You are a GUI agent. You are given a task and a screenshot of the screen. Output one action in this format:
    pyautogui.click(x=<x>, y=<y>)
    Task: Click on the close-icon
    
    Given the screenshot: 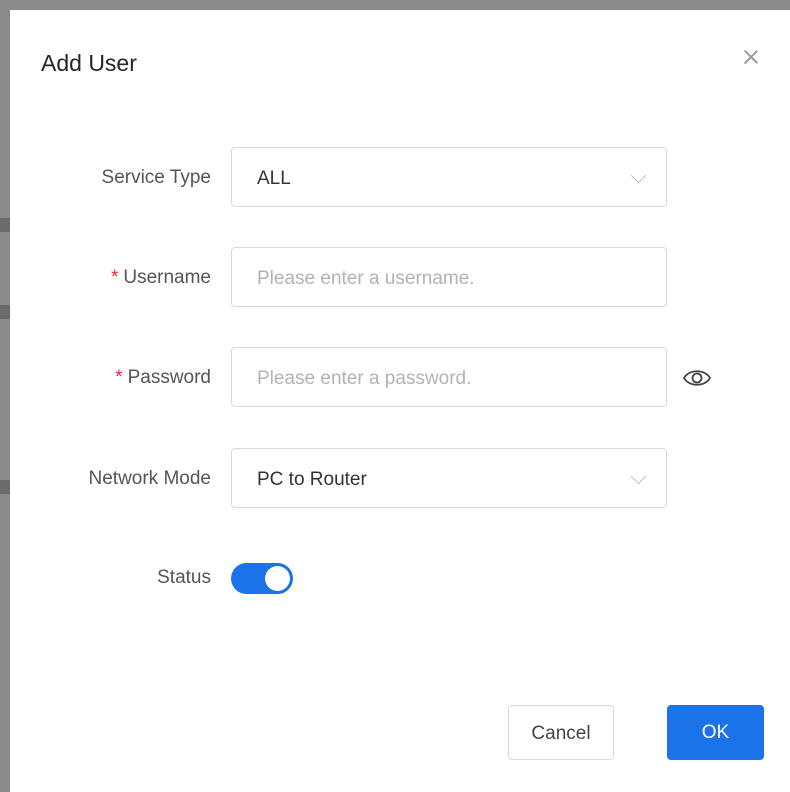 What is the action you would take?
    pyautogui.click(x=751, y=57)
    